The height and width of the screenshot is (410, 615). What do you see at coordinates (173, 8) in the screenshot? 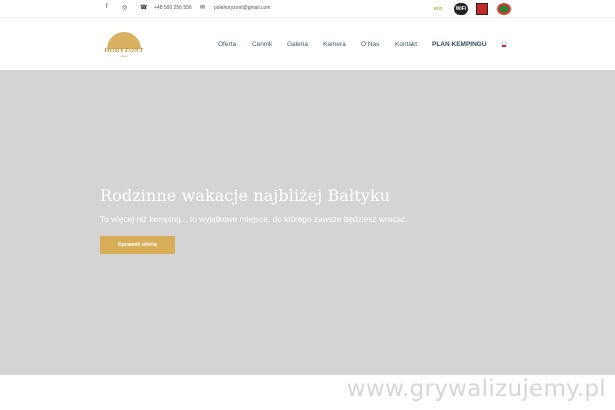
I see `phone-number: +48 500 256 556` at bounding box center [173, 8].